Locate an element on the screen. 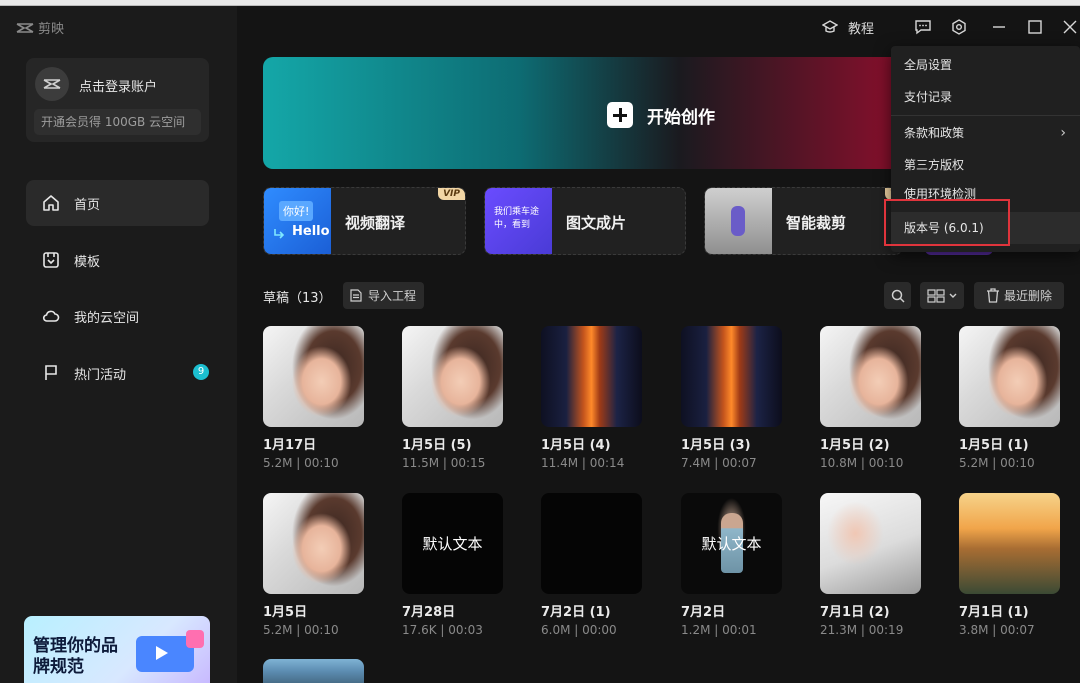 Image resolution: width=1080 pixels, height=683 pixels. brand-promo-banner: 管理你的品牌规范 is located at coordinates (117, 649).